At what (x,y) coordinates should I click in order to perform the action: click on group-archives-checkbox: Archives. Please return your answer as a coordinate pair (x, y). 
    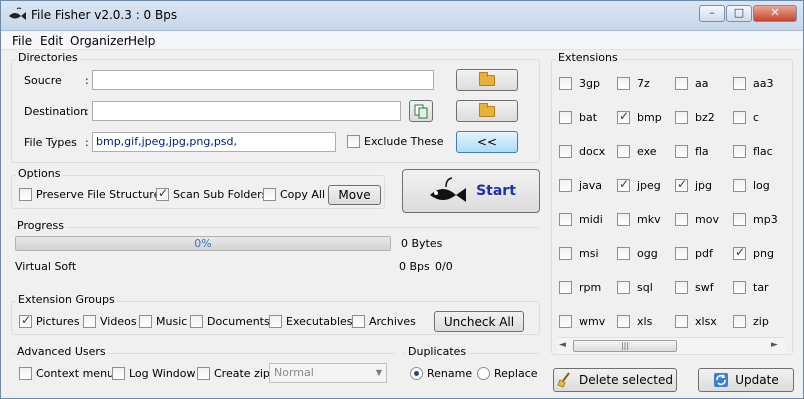
    Looking at the image, I should click on (384, 321).